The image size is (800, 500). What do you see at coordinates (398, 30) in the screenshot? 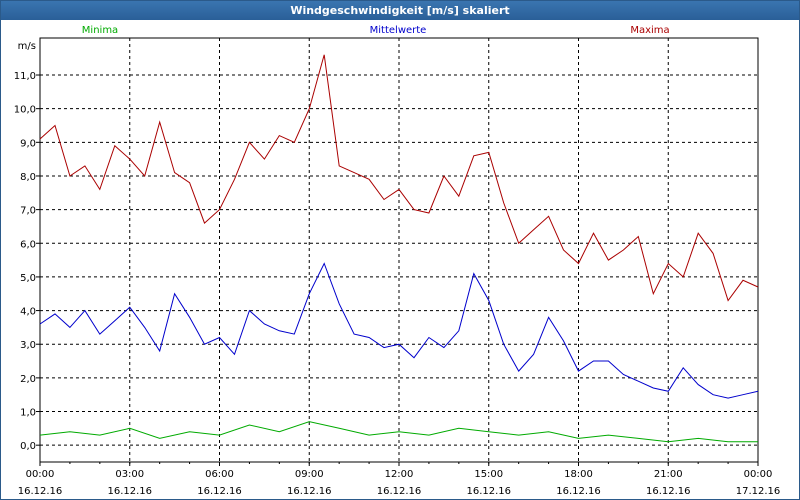
I see `legend-mittelwerte: Mittelwerte` at bounding box center [398, 30].